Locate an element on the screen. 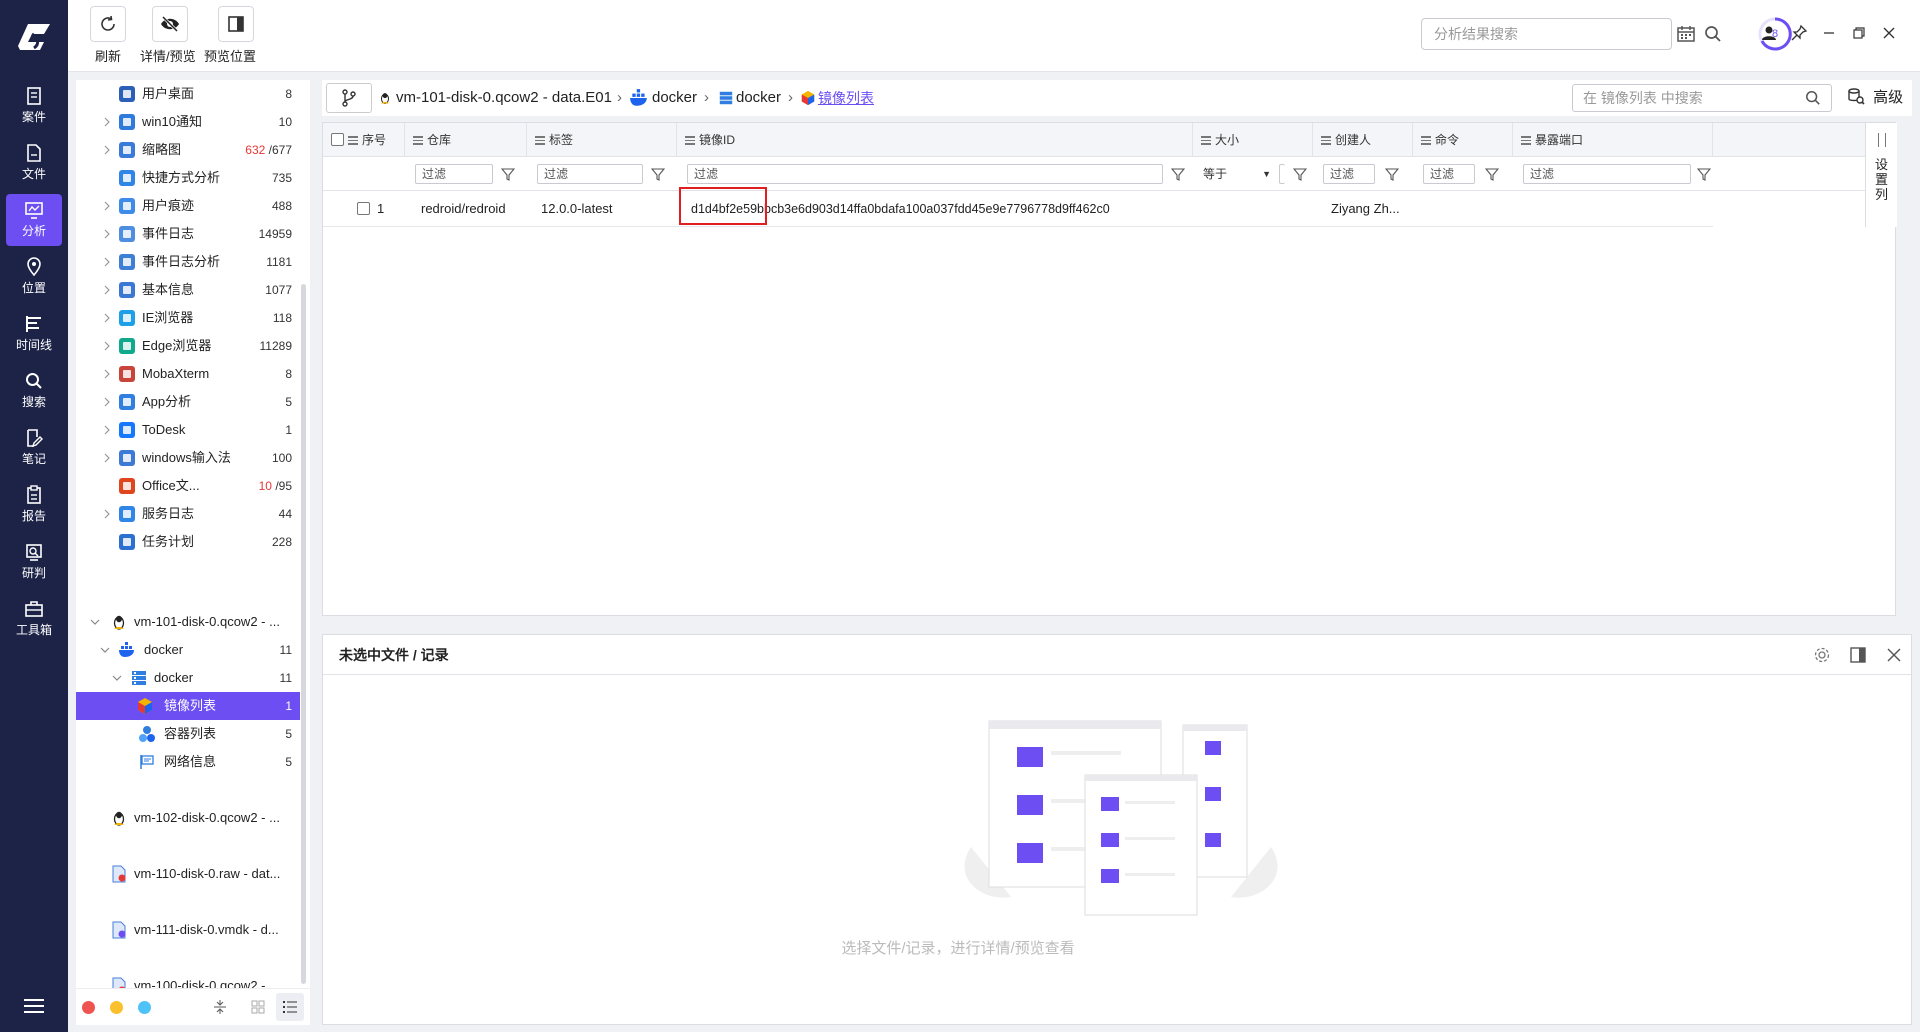 The width and height of the screenshot is (1920, 1032). red-dot-icon is located at coordinates (88, 1007).